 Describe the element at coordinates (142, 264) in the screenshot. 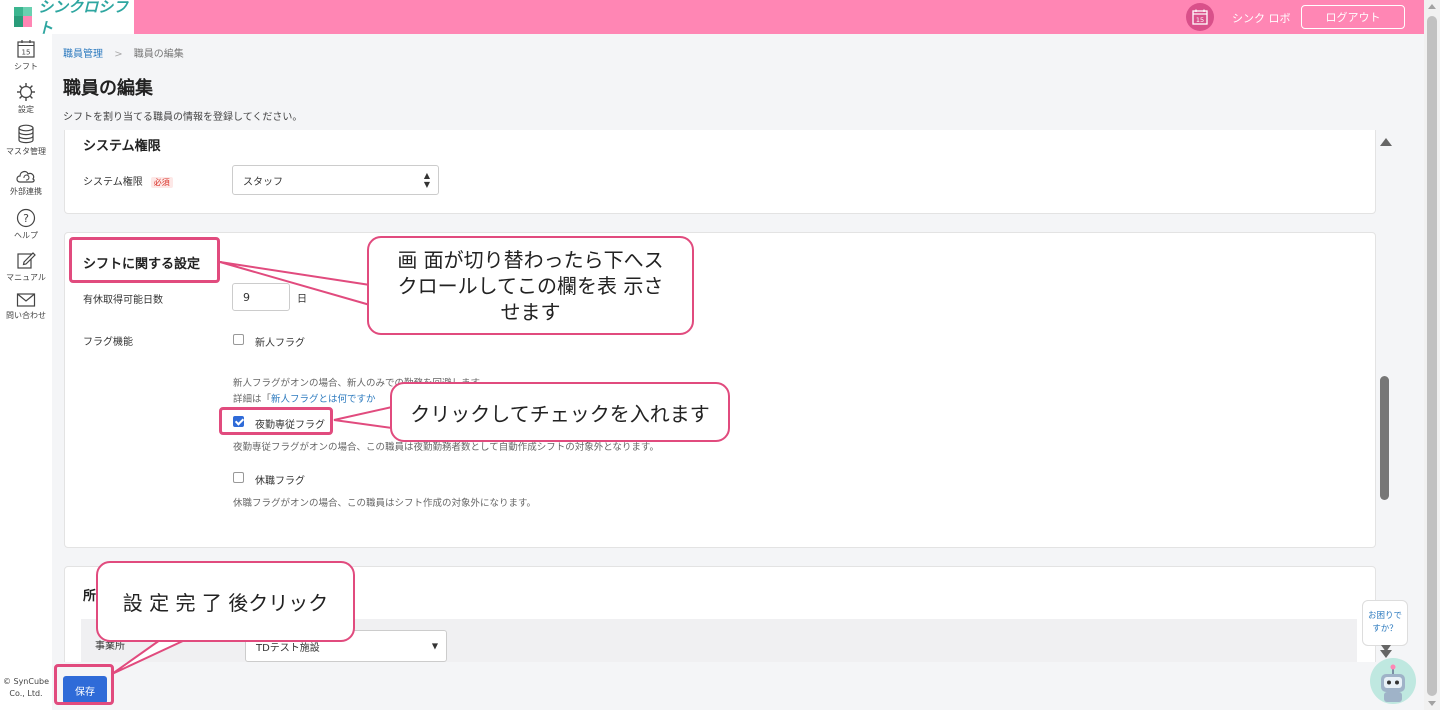

I see `section-title-shift: シフトに関する設定` at that location.